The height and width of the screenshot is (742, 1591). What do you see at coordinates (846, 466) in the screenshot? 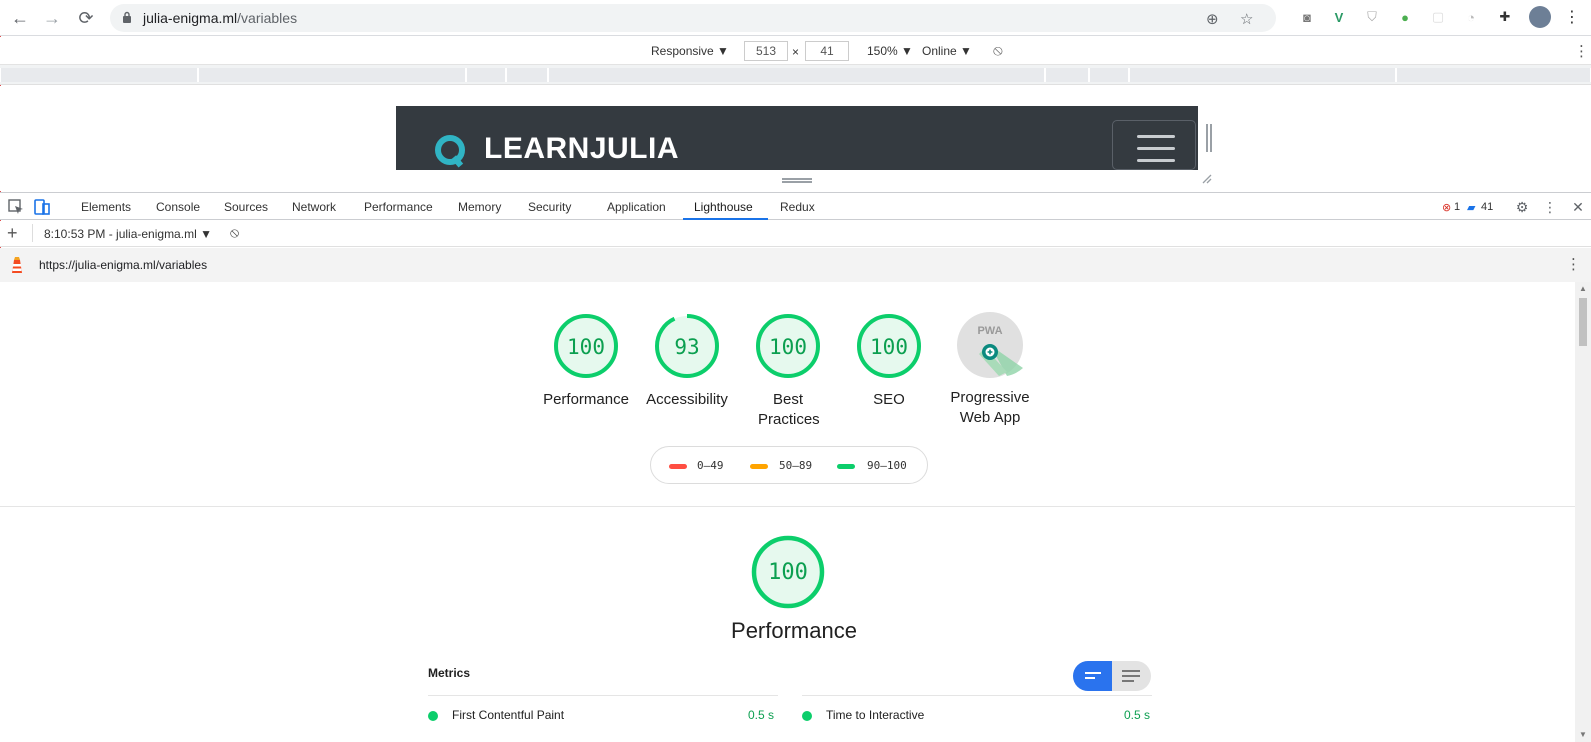
I see `legend-swatch-pass` at bounding box center [846, 466].